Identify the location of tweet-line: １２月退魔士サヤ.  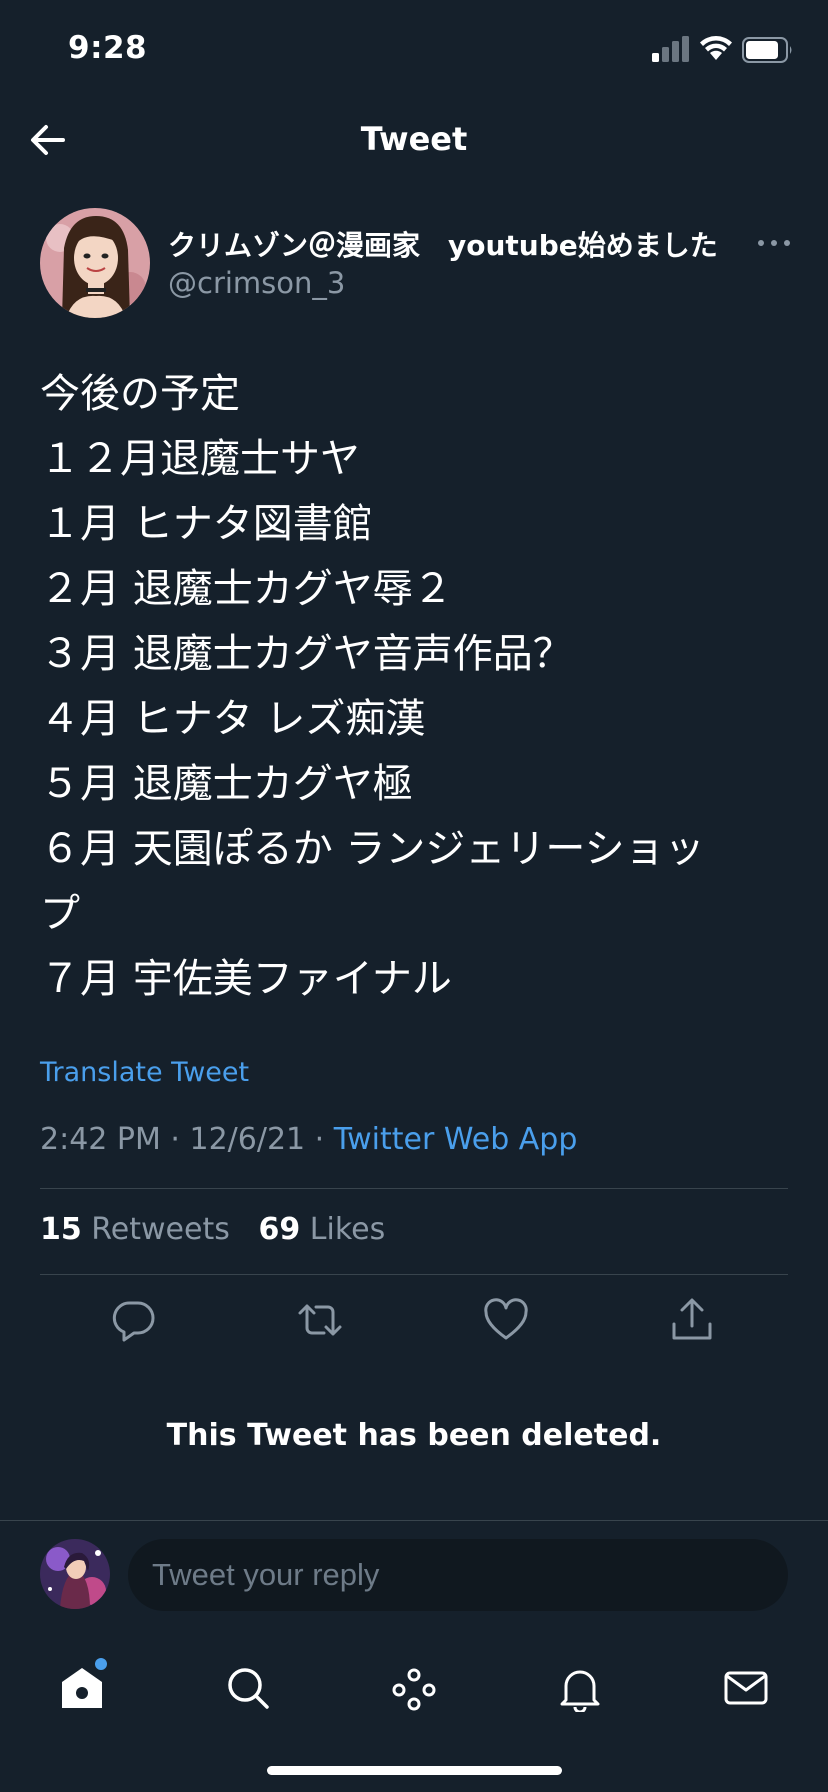
(200, 459).